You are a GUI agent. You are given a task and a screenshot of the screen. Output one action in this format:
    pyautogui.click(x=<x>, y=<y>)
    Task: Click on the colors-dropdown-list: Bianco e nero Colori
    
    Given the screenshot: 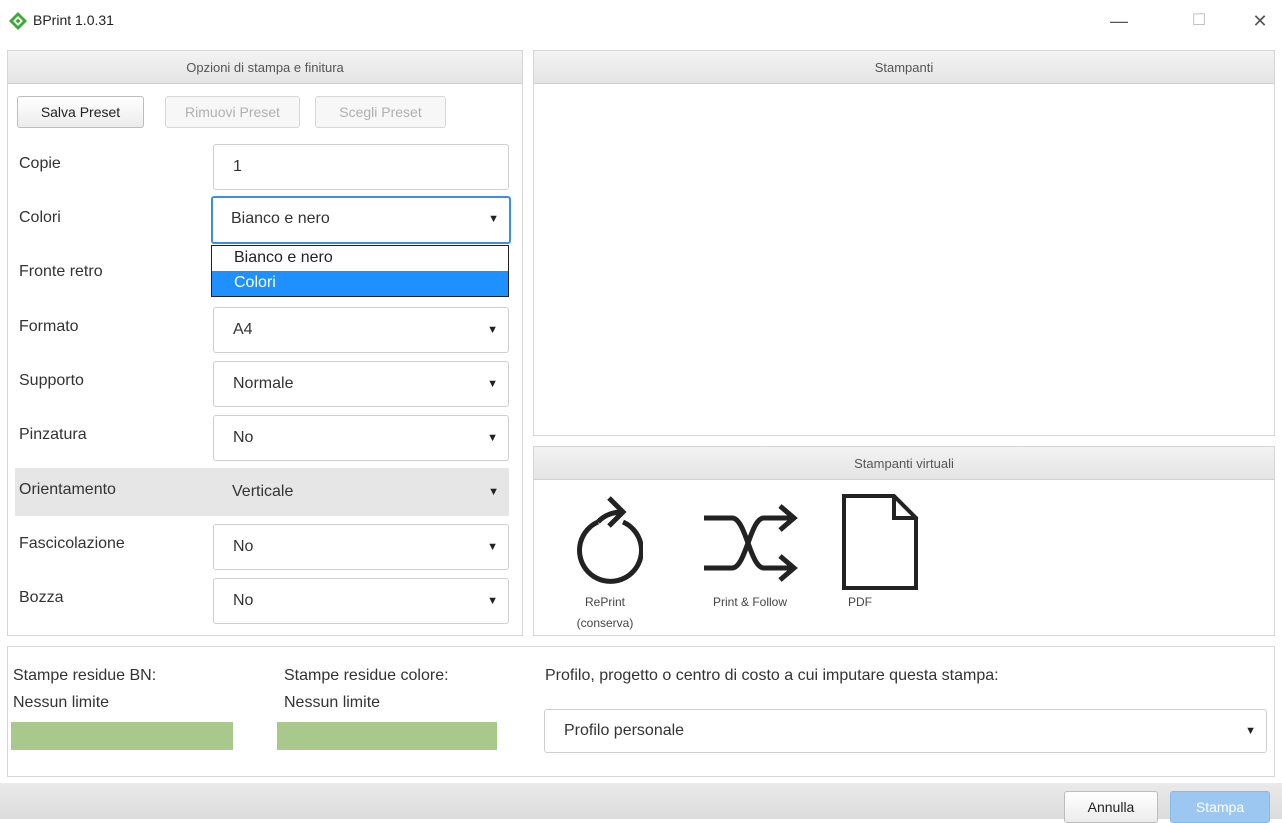 What is the action you would take?
    pyautogui.click(x=360, y=271)
    